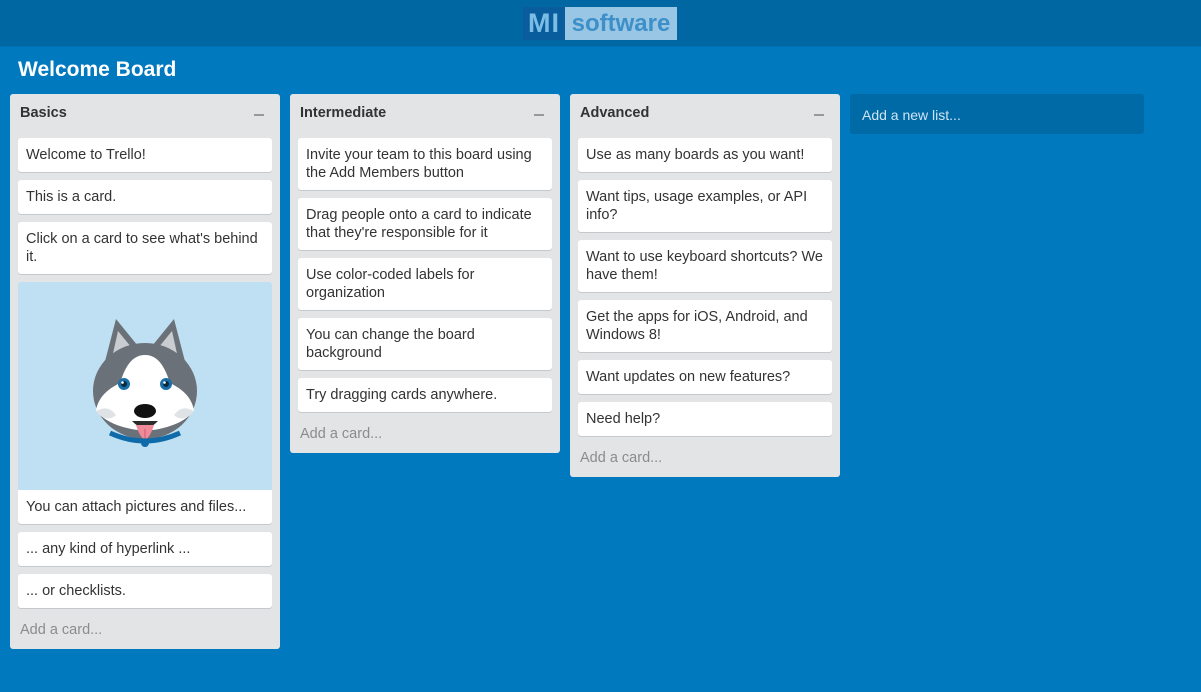  What do you see at coordinates (621, 23) in the screenshot?
I see `logo-software: software` at bounding box center [621, 23].